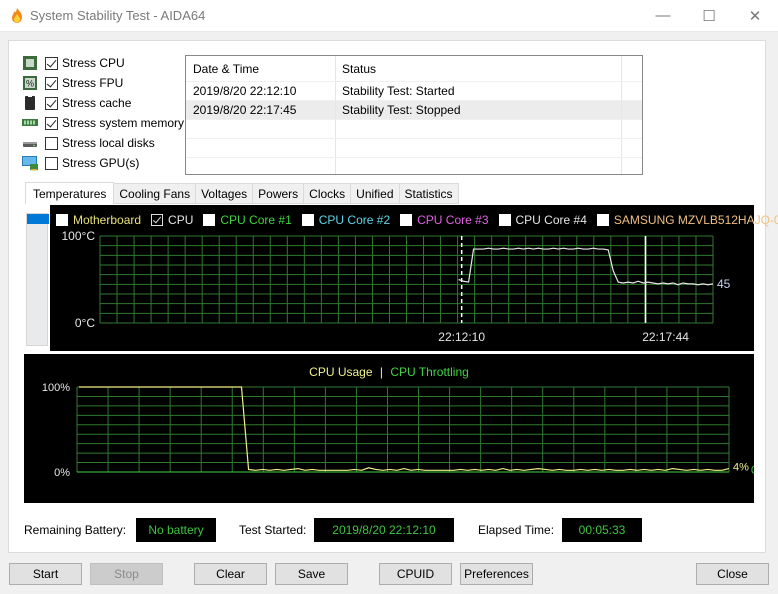  What do you see at coordinates (273, 530) in the screenshot?
I see `test-started-label: Test Started:` at bounding box center [273, 530].